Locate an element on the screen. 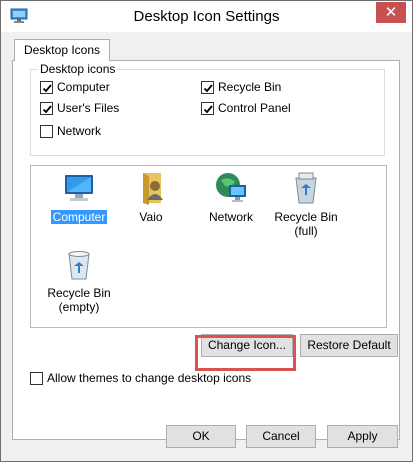  checkbox-control-panel: Control Panel is located at coordinates (246, 108).